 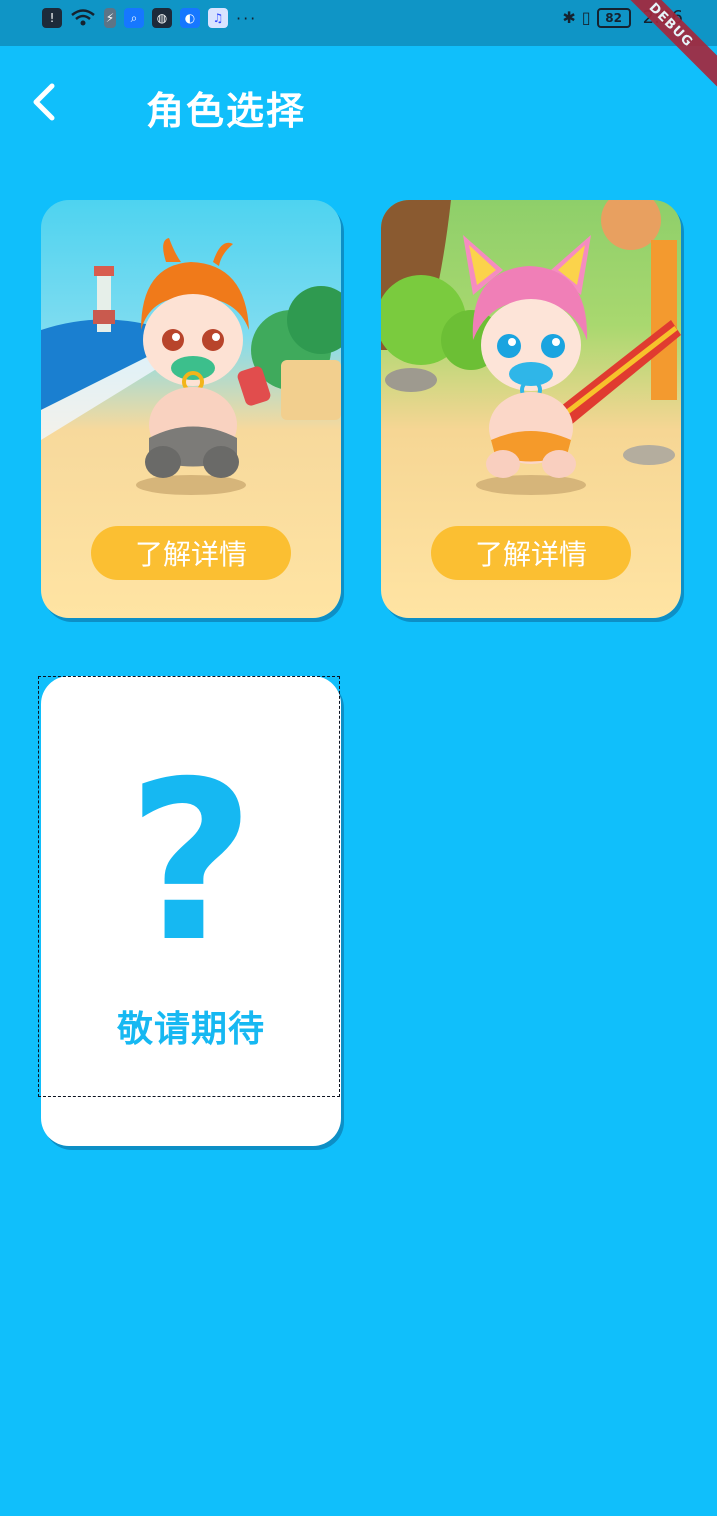 I want to click on character-girl-illustration, so click(x=531, y=347).